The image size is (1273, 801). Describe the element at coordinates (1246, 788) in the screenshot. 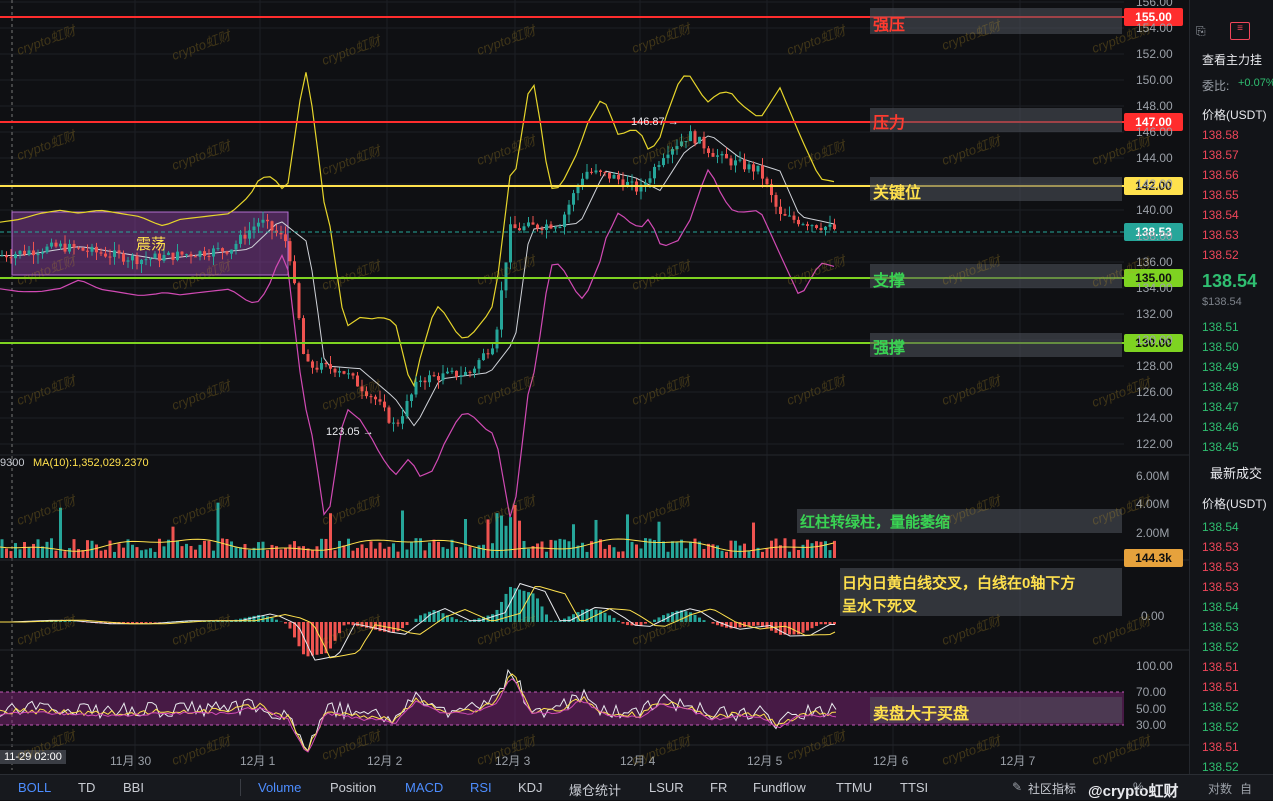

I see `auto-toggle: 自` at that location.